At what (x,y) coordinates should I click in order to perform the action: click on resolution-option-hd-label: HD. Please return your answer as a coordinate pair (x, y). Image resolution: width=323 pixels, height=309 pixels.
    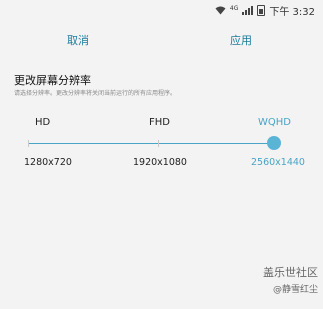
    Looking at the image, I should click on (42, 122).